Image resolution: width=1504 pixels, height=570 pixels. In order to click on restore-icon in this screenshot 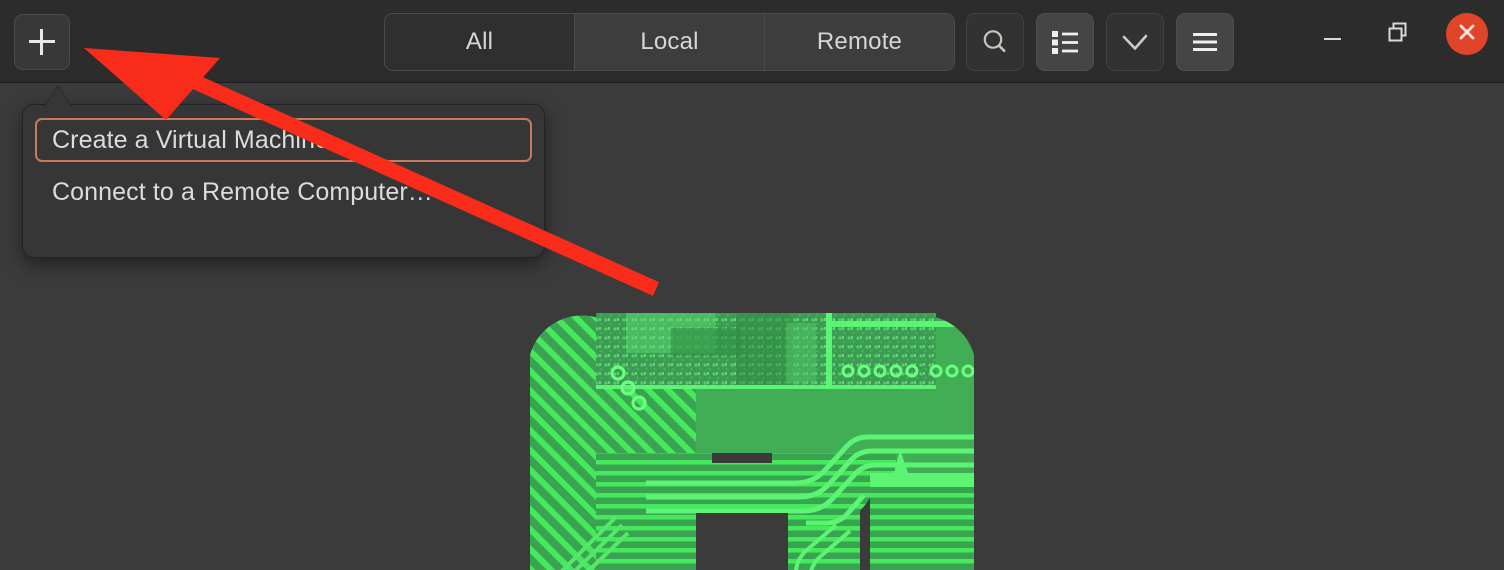, I will do `click(1398, 34)`.